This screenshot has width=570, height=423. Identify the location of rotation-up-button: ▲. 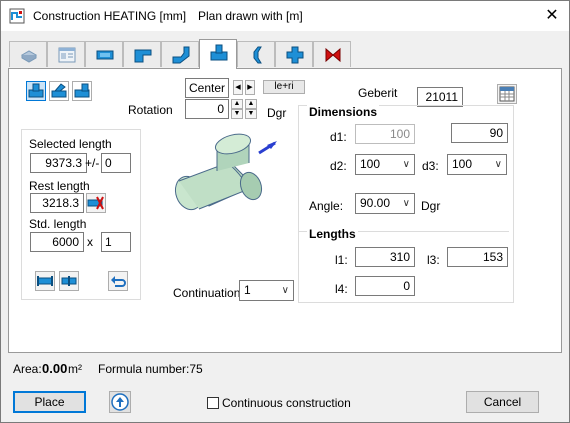
(237, 104).